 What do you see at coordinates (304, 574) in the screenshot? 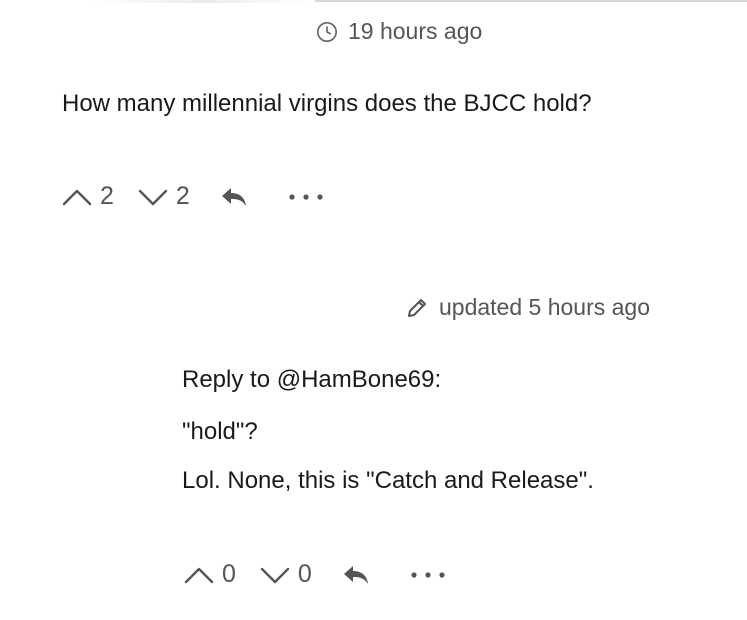
I see `reply-downvote-count: 0` at bounding box center [304, 574].